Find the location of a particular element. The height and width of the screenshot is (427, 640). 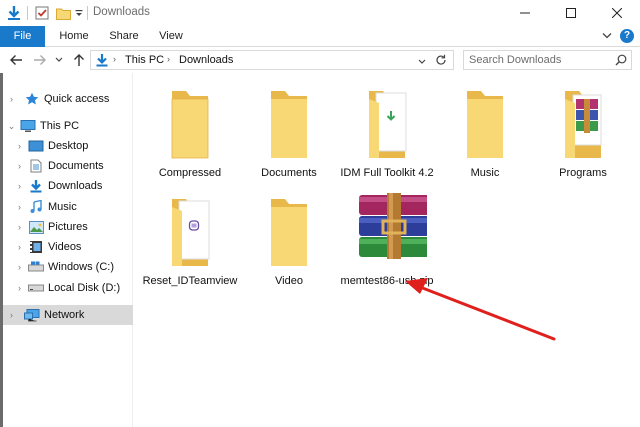

address-bar: › This PC › Downloads is located at coordinates (272, 60).